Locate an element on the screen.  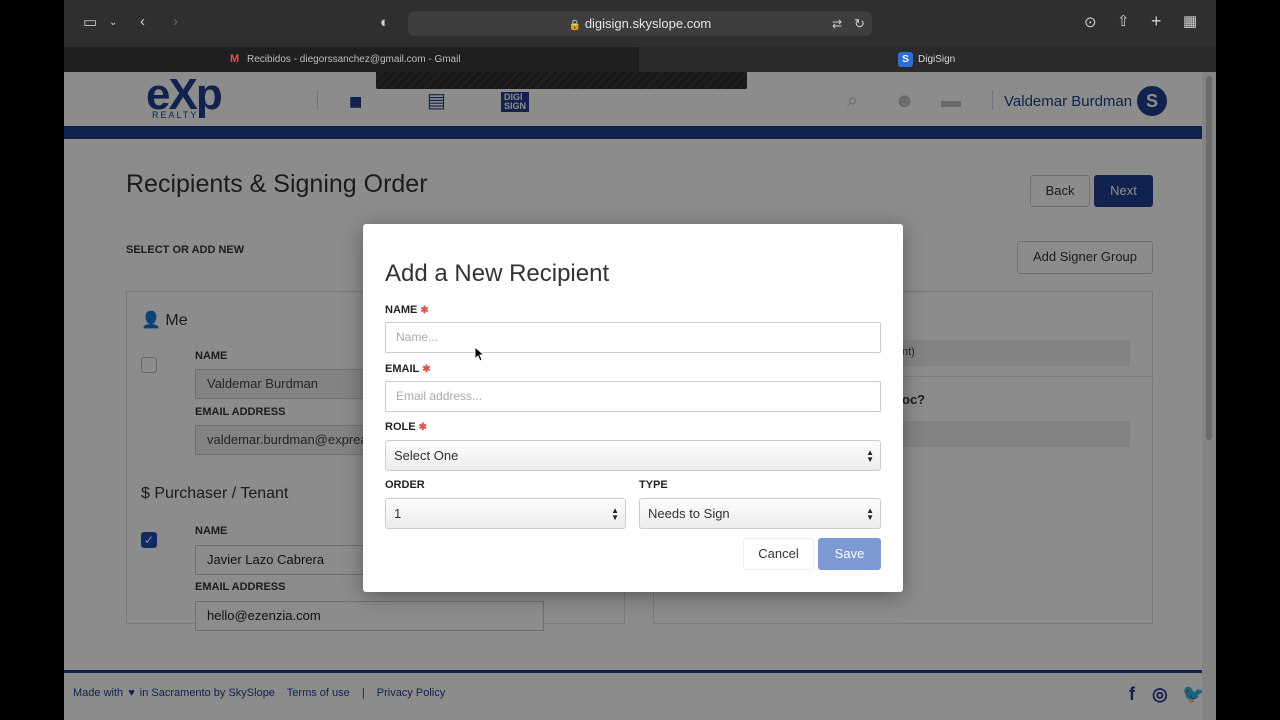
sidebar-icon: ▭ is located at coordinates (90, 23).